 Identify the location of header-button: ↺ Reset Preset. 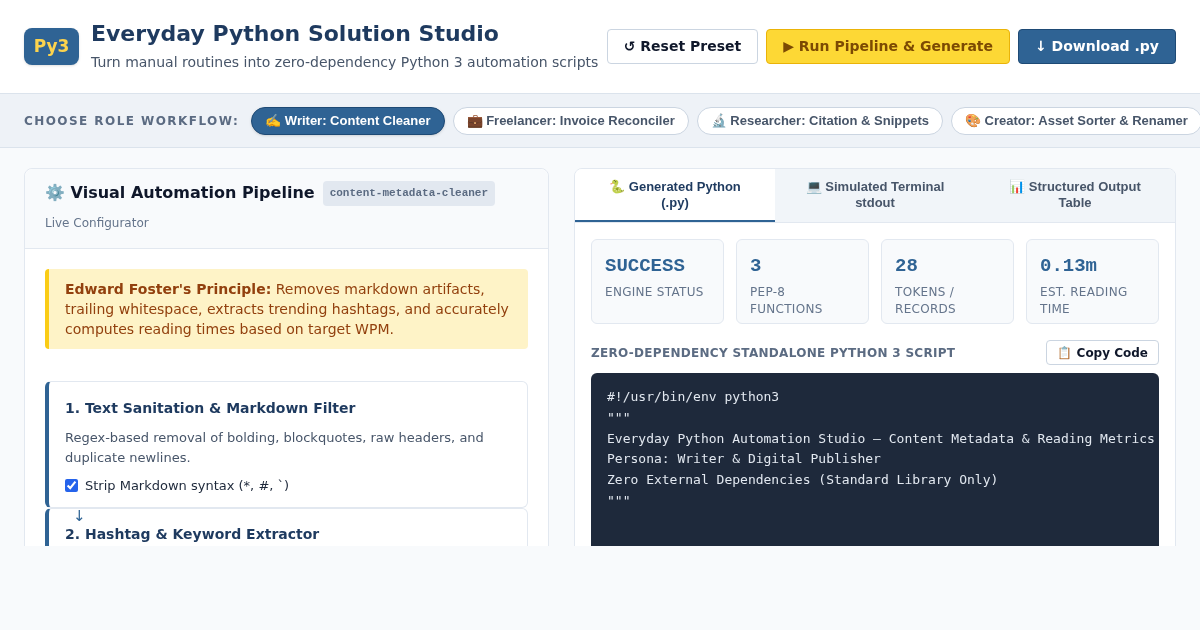
(682, 46).